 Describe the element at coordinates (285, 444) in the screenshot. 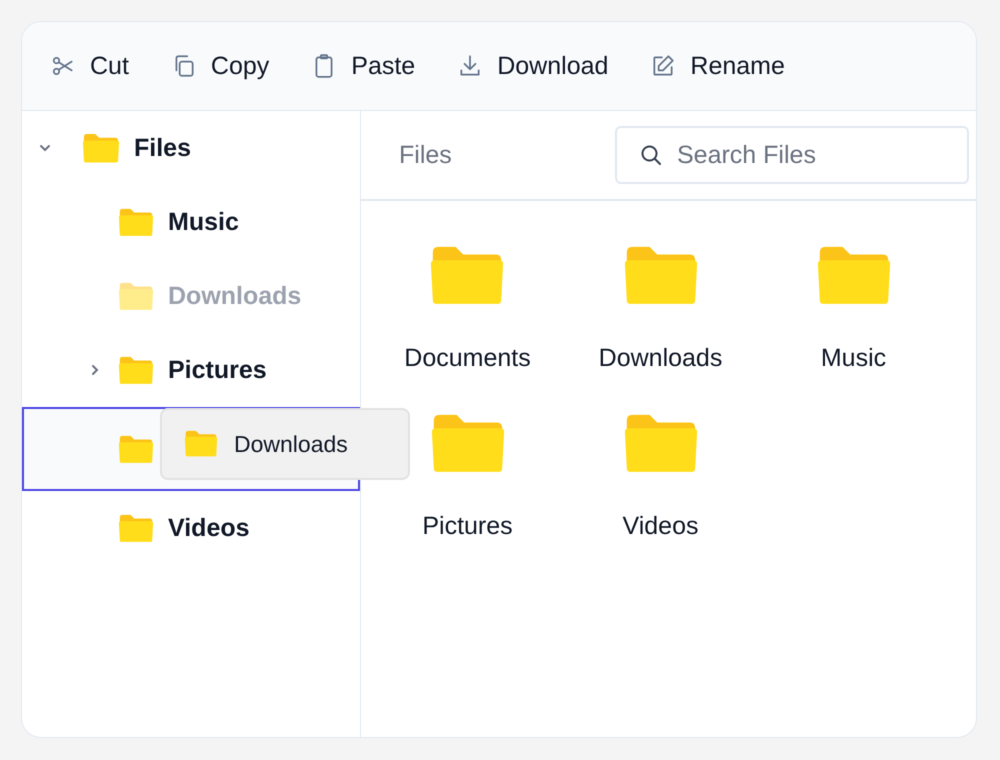

I see `drag-preview-tooltip: Downloads` at that location.